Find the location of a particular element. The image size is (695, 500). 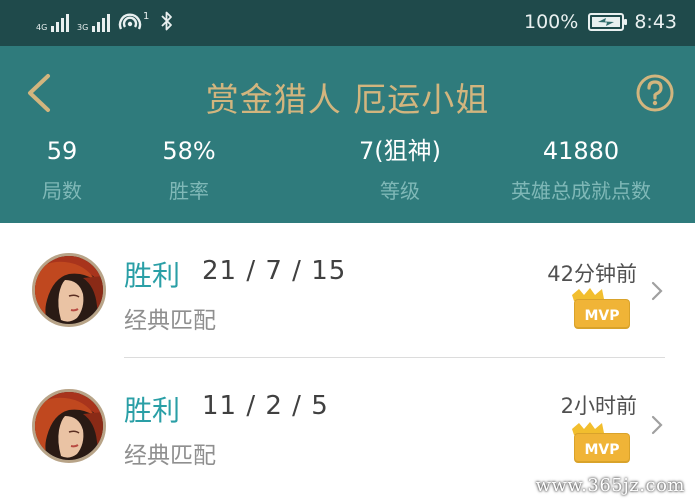

stat-achievement-points: 41880 英雄总成就点数 is located at coordinates (581, 171).